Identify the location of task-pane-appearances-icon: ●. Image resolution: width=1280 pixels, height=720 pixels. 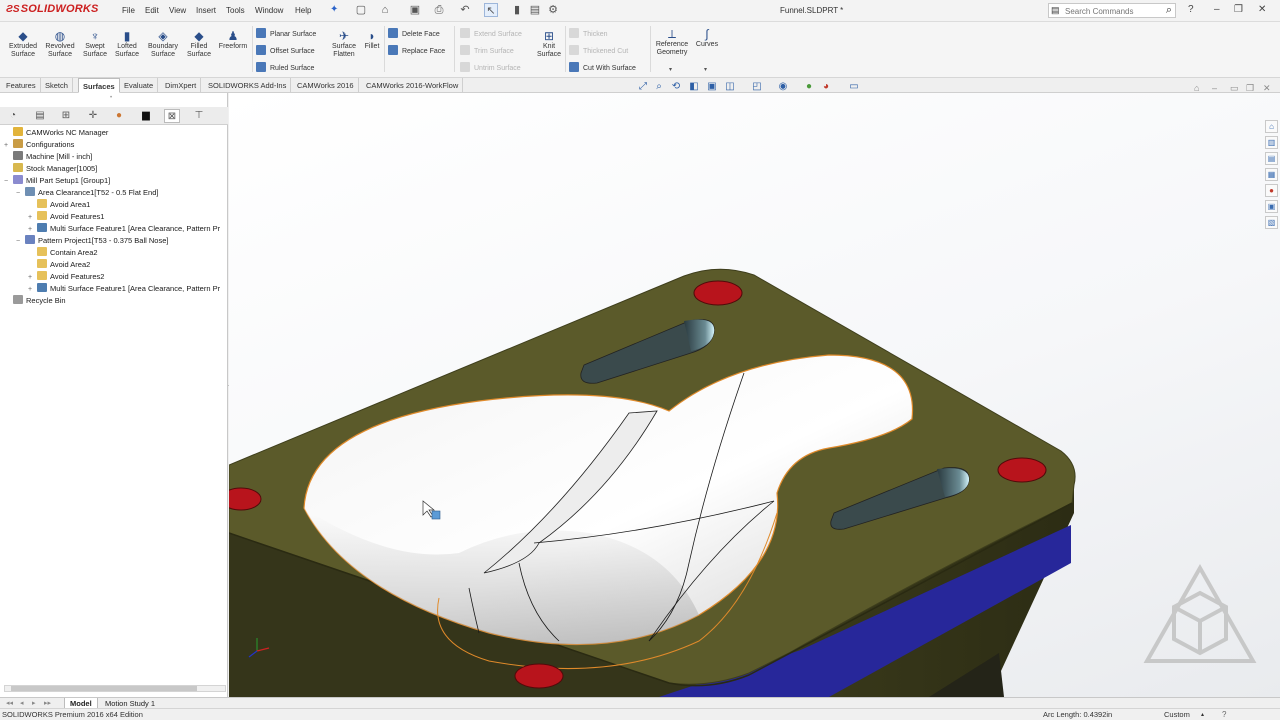
(1271, 190).